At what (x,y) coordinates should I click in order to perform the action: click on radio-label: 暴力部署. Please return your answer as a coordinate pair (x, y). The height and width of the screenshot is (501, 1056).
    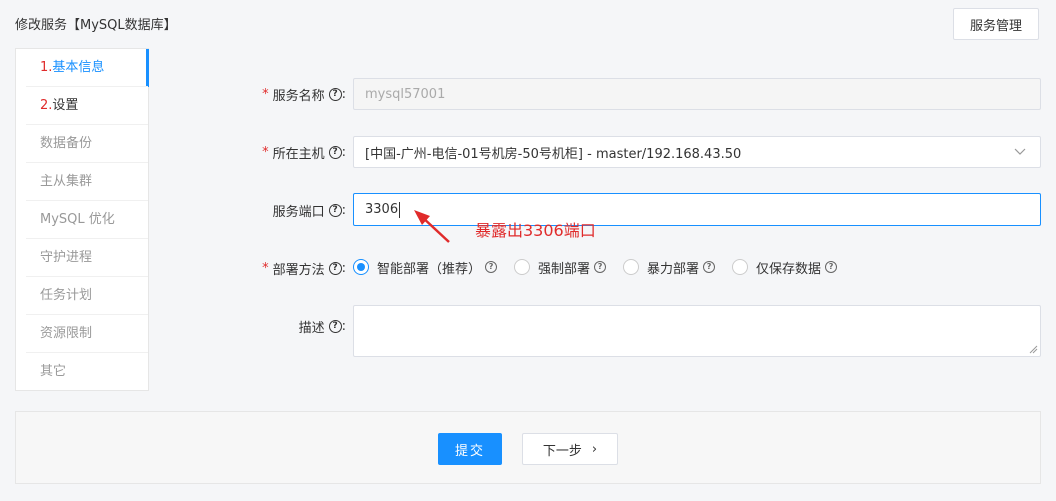
    Looking at the image, I should click on (673, 269).